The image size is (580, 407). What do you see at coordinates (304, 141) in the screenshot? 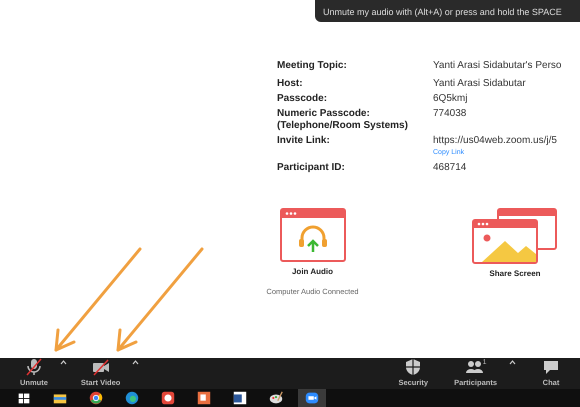
I see `field-label: Invite Link:` at bounding box center [304, 141].